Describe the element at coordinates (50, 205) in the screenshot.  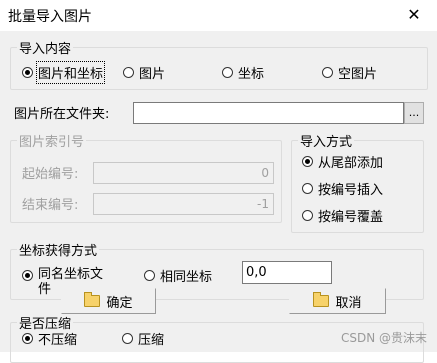
I see `end-index-label: 结束编号:` at that location.